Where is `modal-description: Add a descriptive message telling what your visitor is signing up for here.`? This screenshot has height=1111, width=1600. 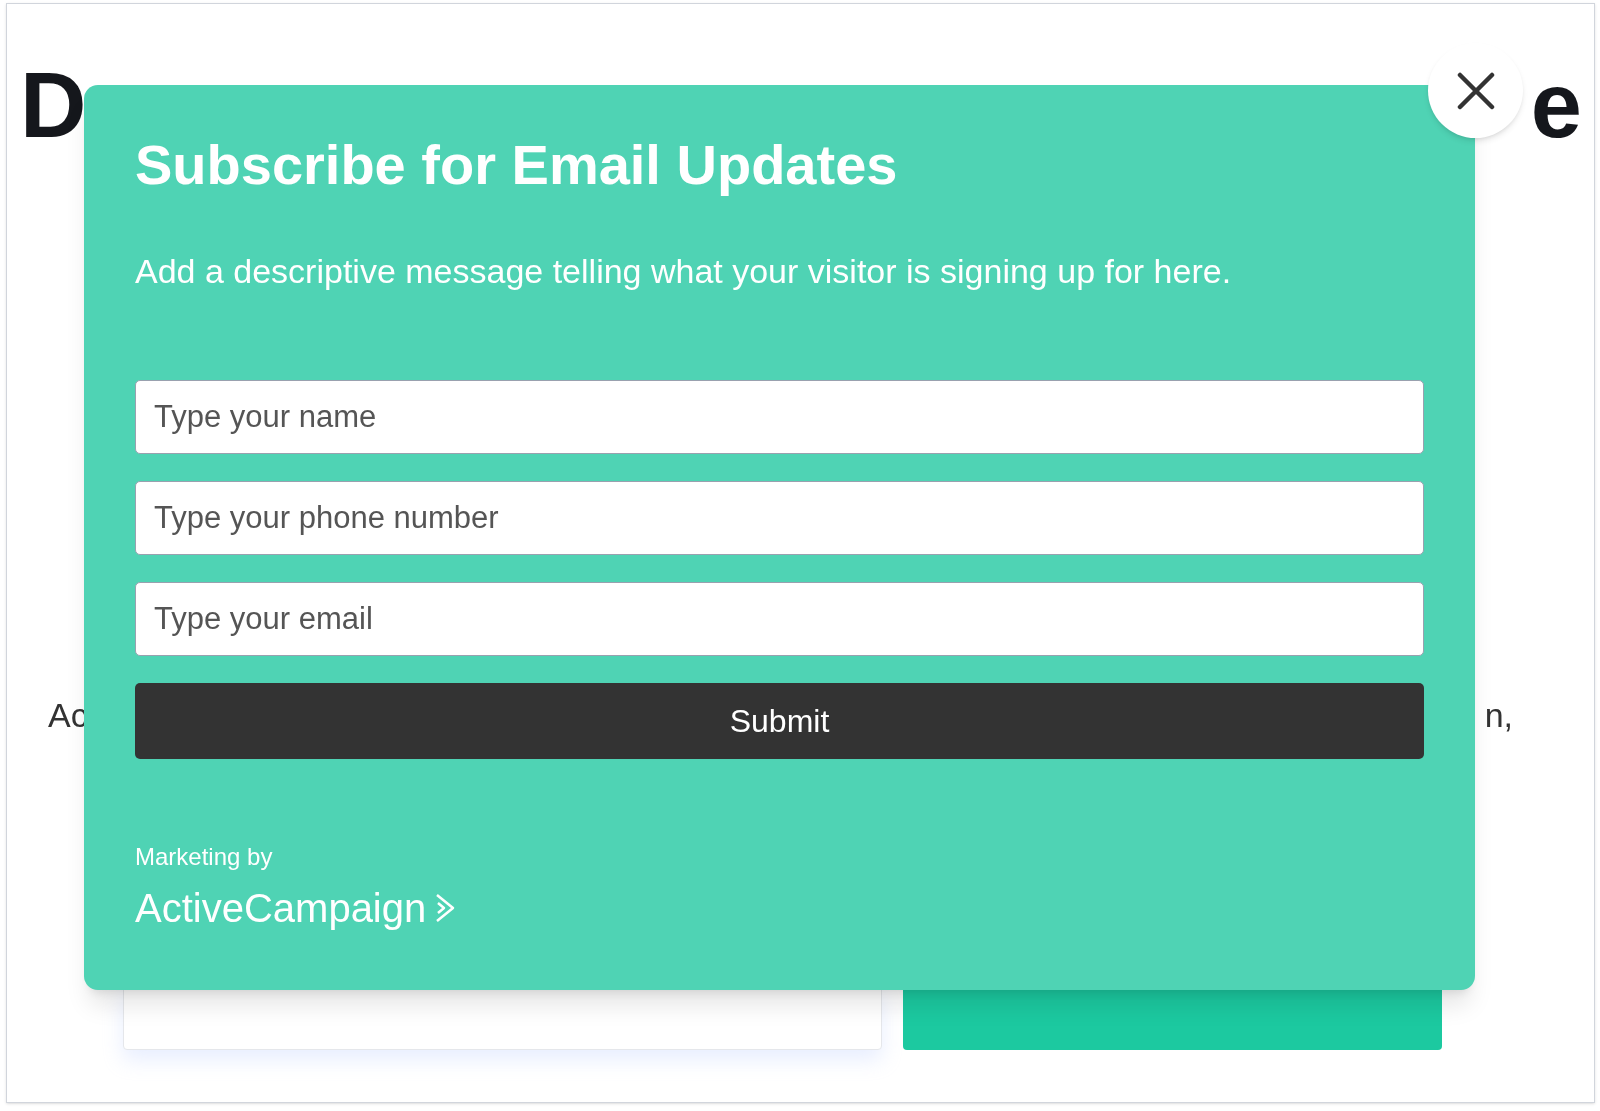 modal-description: Add a descriptive message telling what your visitor is signing up for here. is located at coordinates (683, 271).